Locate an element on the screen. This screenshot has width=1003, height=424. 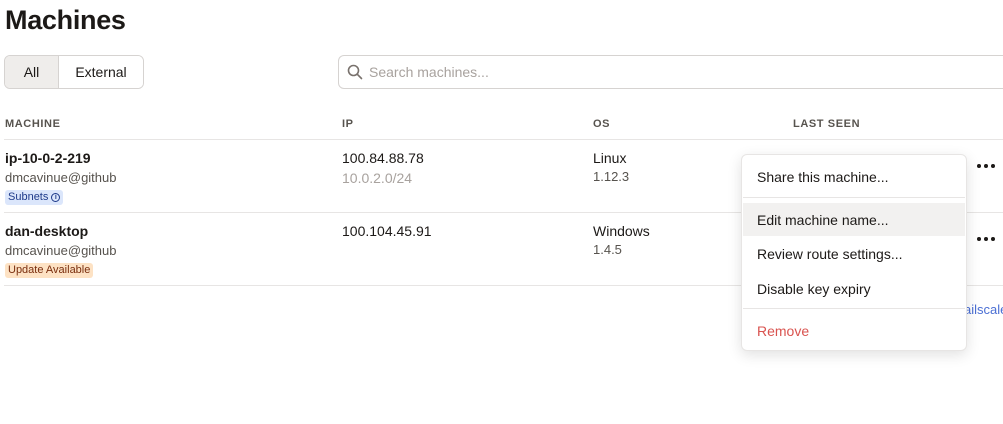
filter-all-button: All is located at coordinates (32, 72).